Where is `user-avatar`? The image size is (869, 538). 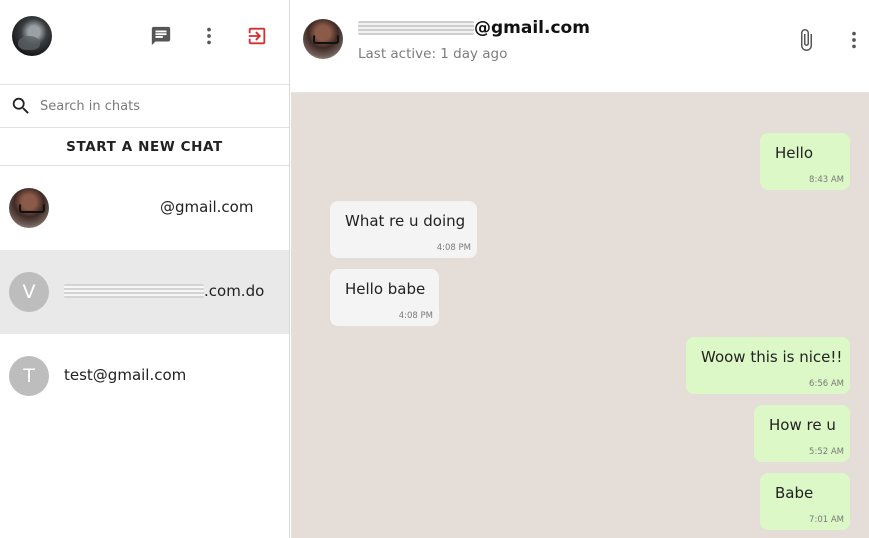 user-avatar is located at coordinates (32, 36).